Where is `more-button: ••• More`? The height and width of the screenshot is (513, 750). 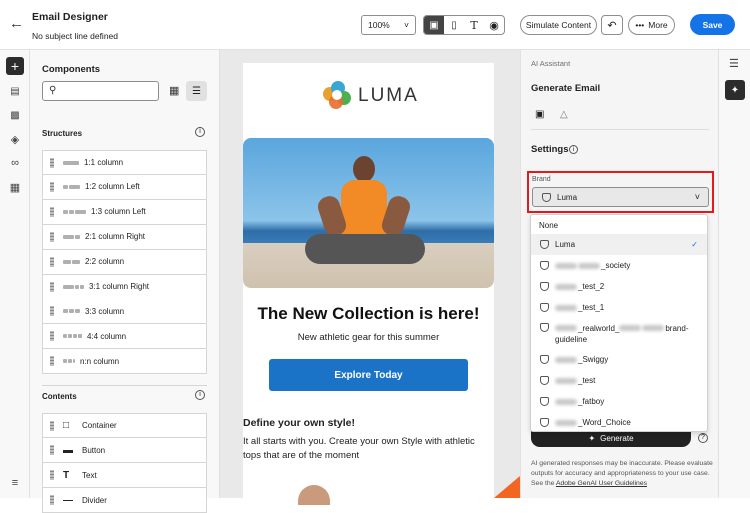
more-button: ••• More is located at coordinates (651, 25).